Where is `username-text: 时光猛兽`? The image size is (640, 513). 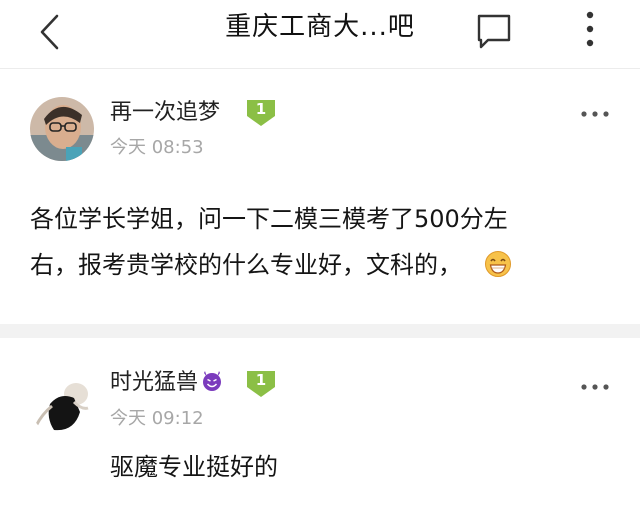
username-text: 时光猛兽 is located at coordinates (154, 382).